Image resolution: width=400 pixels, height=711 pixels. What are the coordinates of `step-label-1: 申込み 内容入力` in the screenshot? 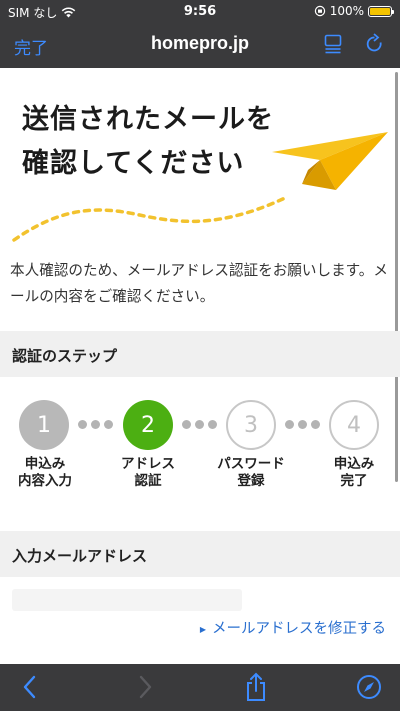 It's located at (45, 472).